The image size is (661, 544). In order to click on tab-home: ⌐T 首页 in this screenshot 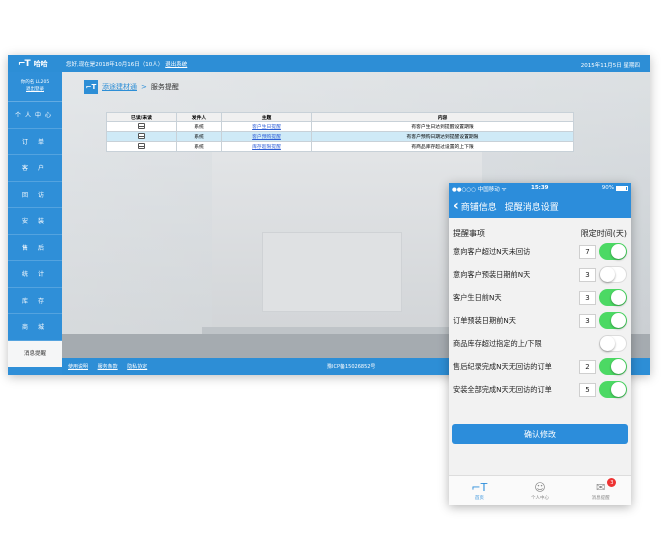, I will do `click(479, 490)`.